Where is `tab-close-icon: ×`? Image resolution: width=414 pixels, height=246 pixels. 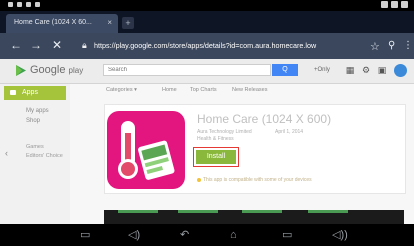
tab-close-icon: × is located at coordinates (109, 22).